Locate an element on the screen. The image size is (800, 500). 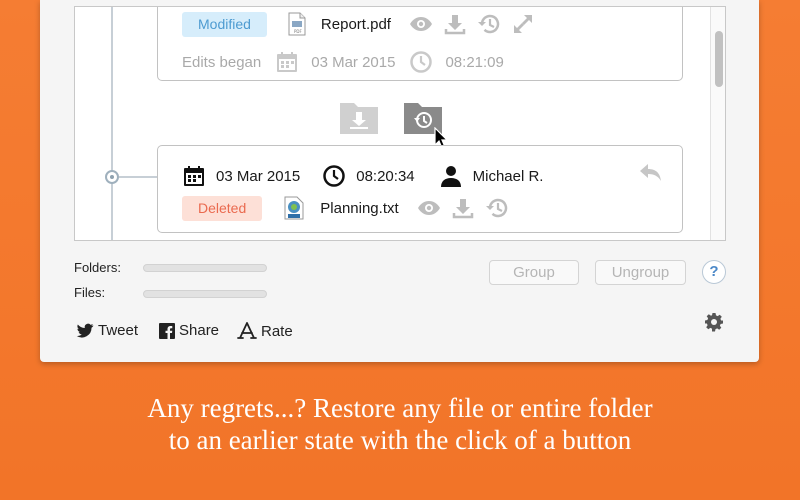
event-time: 08:20:34 is located at coordinates (385, 176).